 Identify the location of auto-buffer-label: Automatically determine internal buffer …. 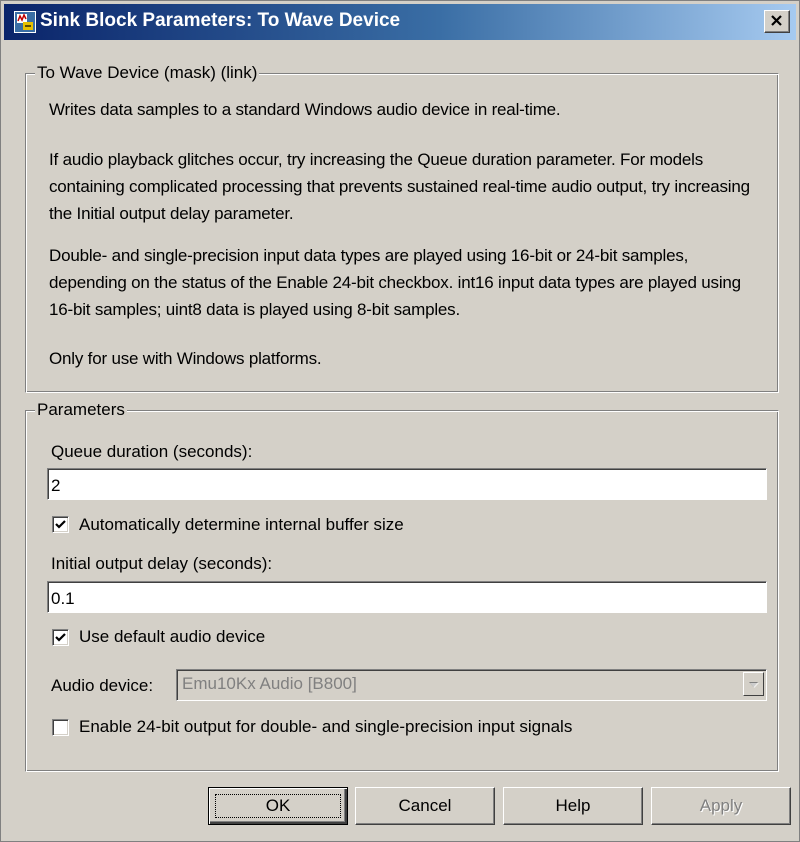
(241, 525).